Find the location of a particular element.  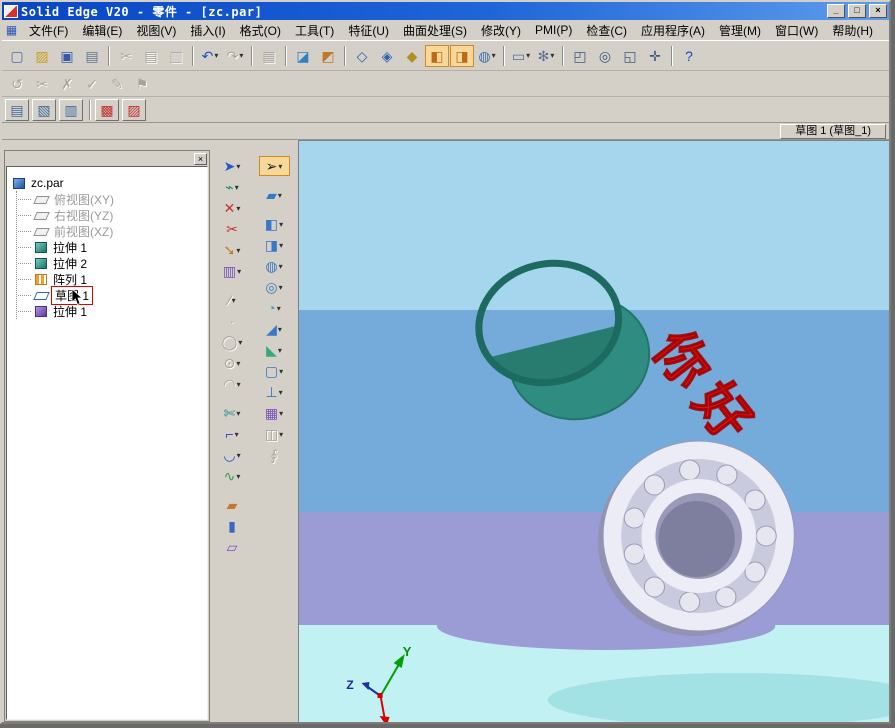

fit-button: ◱ is located at coordinates (630, 56).